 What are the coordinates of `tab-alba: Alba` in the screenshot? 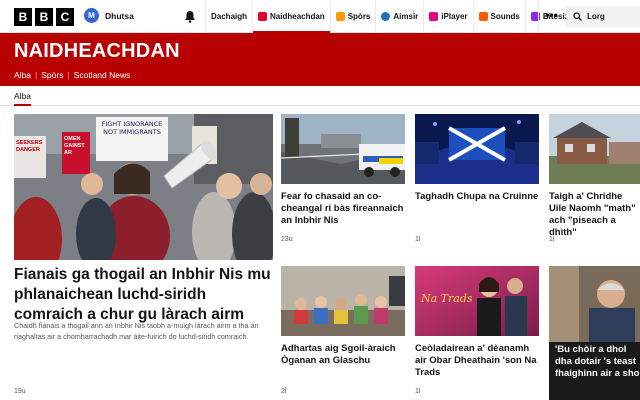 It's located at (23, 98).